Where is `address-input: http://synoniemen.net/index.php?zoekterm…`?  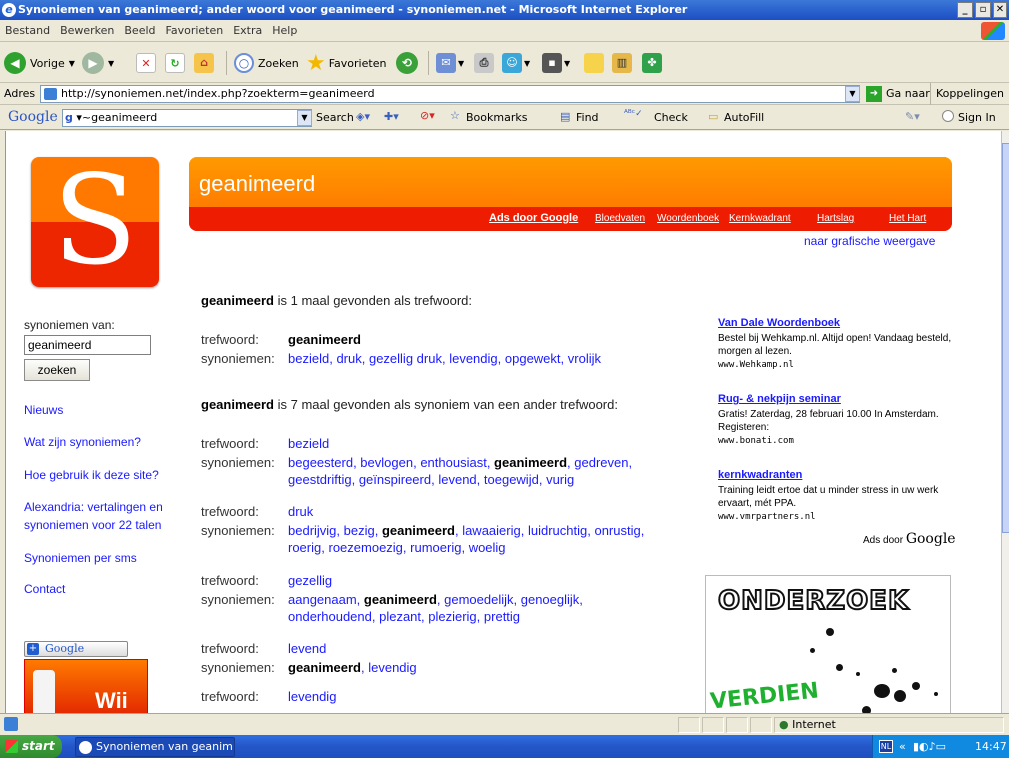
address-input: http://synoniemen.net/index.php?zoekterm… is located at coordinates (450, 94).